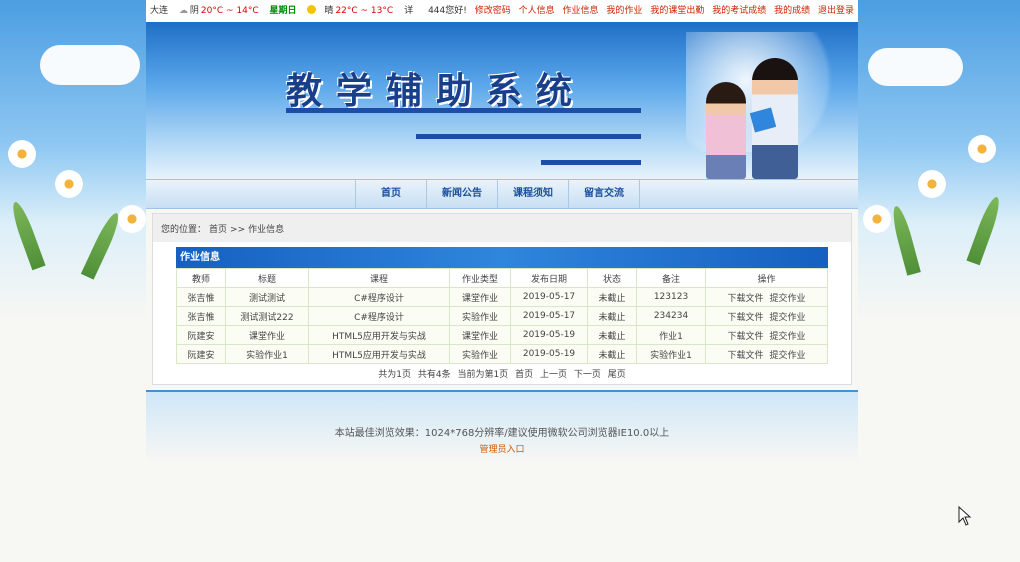  What do you see at coordinates (159, 11) in the screenshot?
I see `city-label: 大连` at bounding box center [159, 11].